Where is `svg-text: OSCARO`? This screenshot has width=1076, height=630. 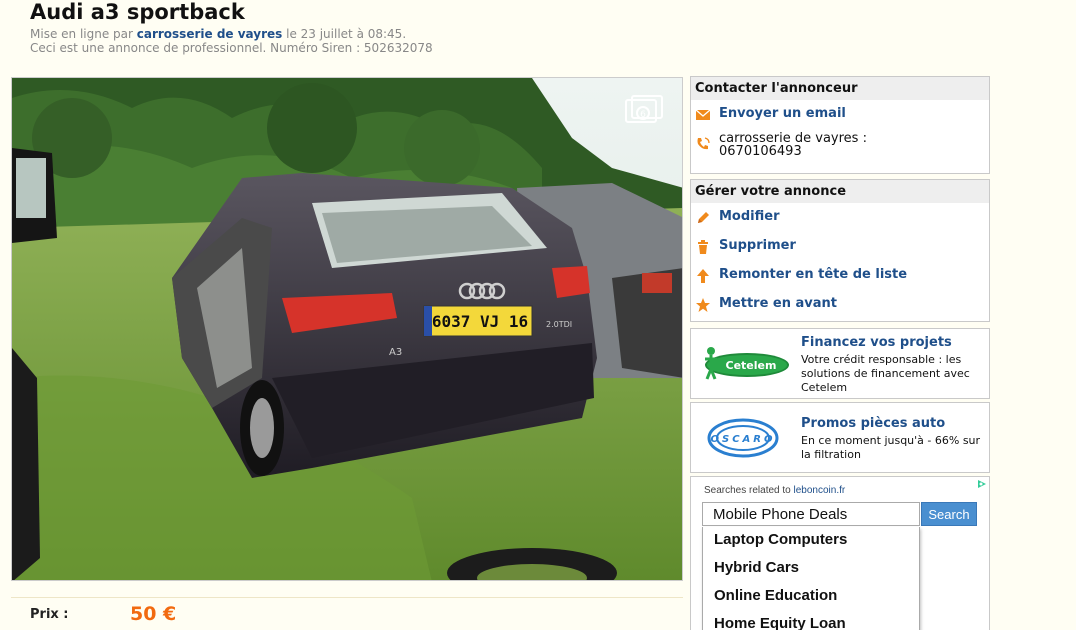 svg-text: OSCARO is located at coordinates (743, 439).